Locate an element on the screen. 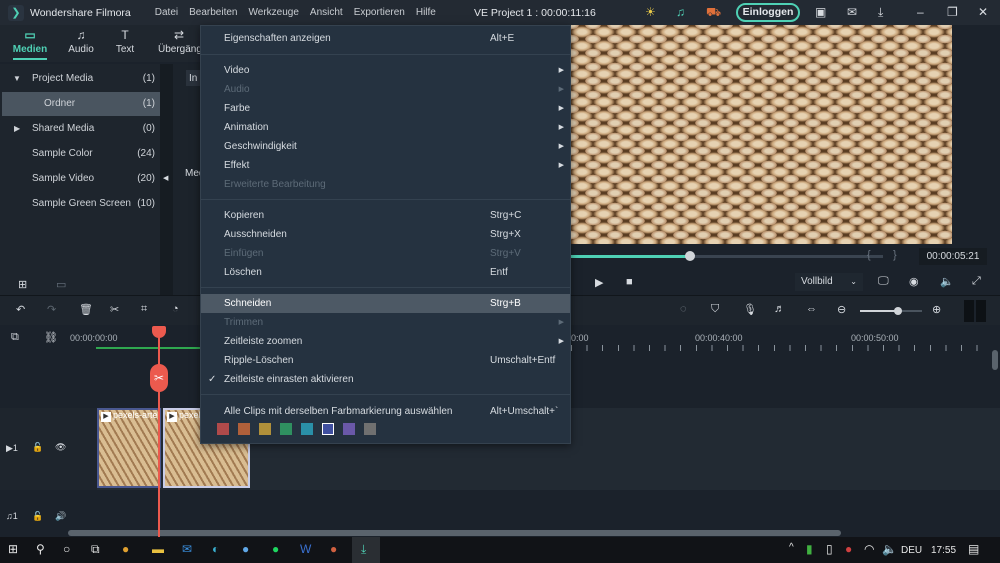 This screenshot has width=1000, height=563. import-button: In is located at coordinates (193, 78).